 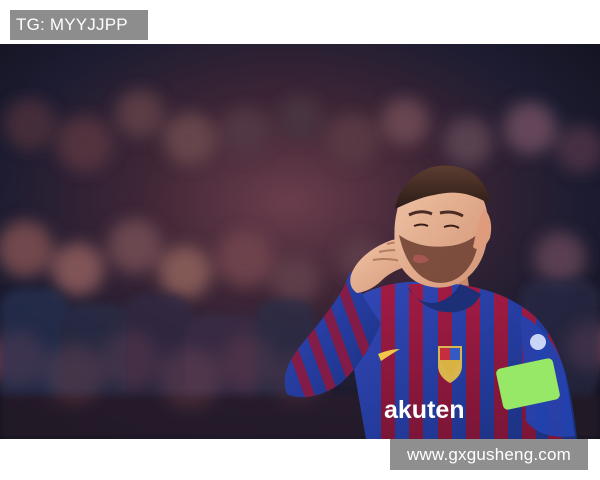 I want to click on bottom-watermark-label: www.gxgusheng.com, so click(x=489, y=454).